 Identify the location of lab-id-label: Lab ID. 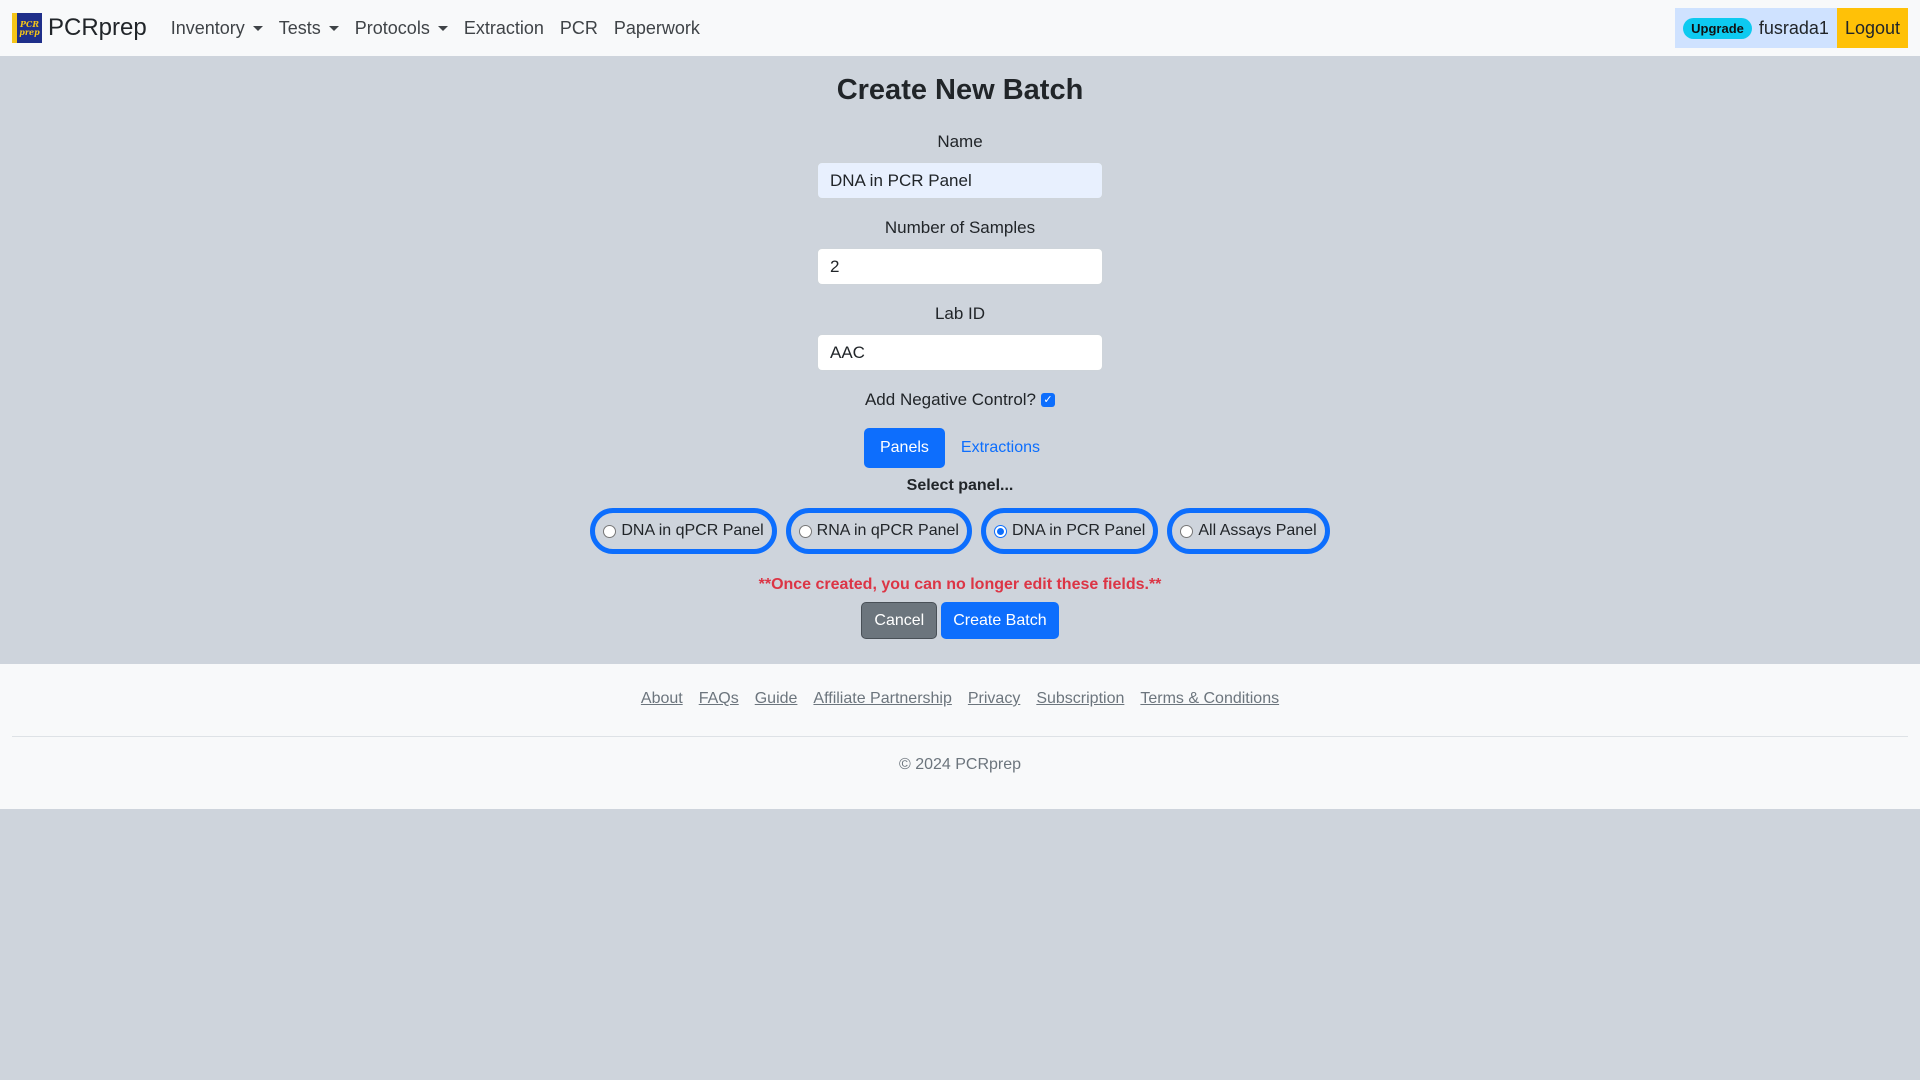
(960, 313).